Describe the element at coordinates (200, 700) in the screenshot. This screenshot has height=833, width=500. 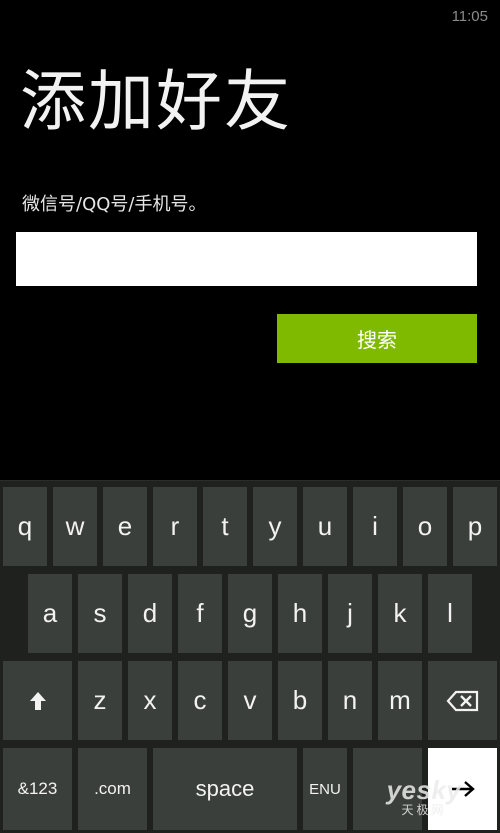
I see `key-c: c` at that location.